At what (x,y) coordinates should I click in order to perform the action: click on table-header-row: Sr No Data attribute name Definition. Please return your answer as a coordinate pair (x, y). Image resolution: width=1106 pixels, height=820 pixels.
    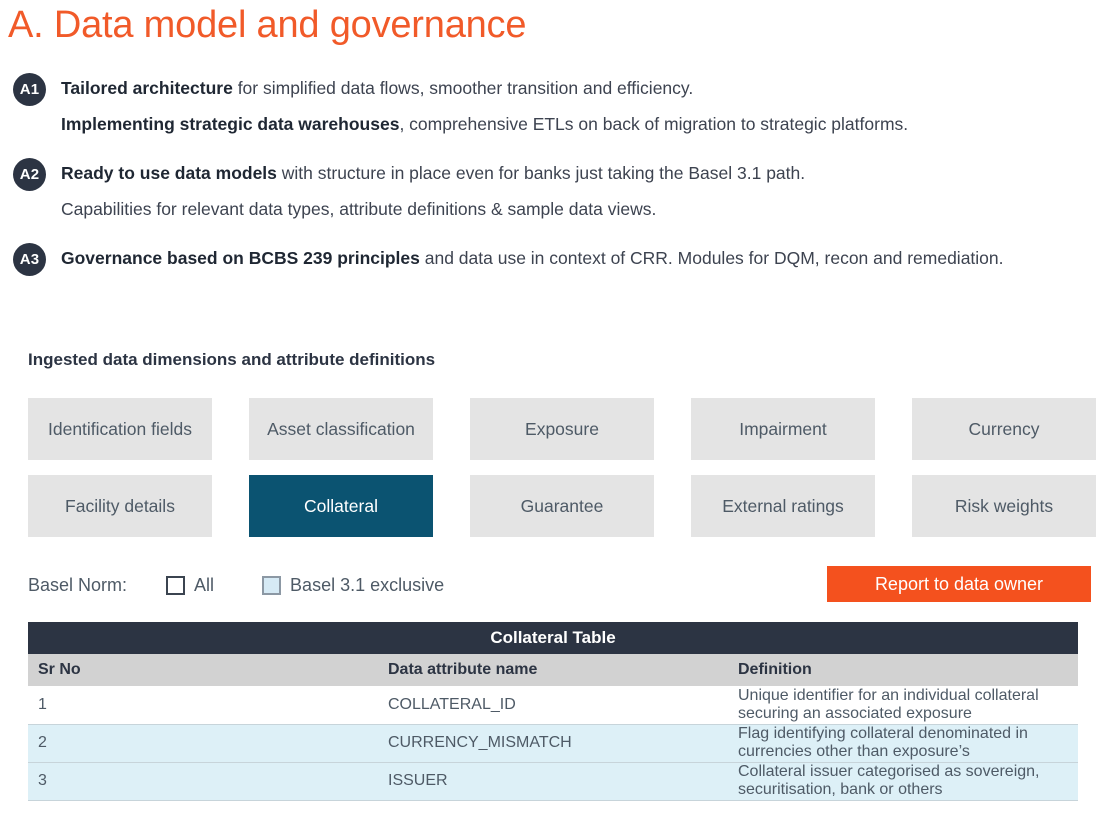
    Looking at the image, I should click on (553, 670).